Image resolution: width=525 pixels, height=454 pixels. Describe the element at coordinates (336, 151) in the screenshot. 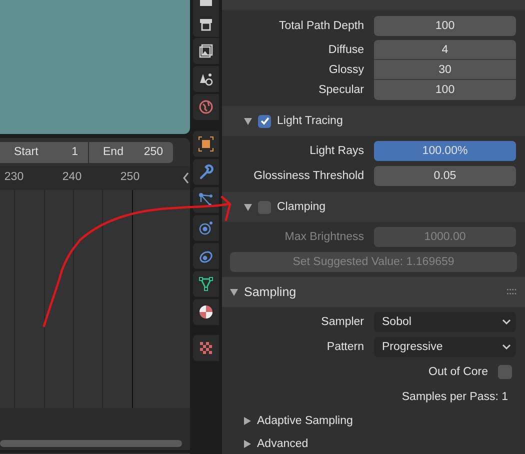

I see `field-label: Light Rays` at that location.